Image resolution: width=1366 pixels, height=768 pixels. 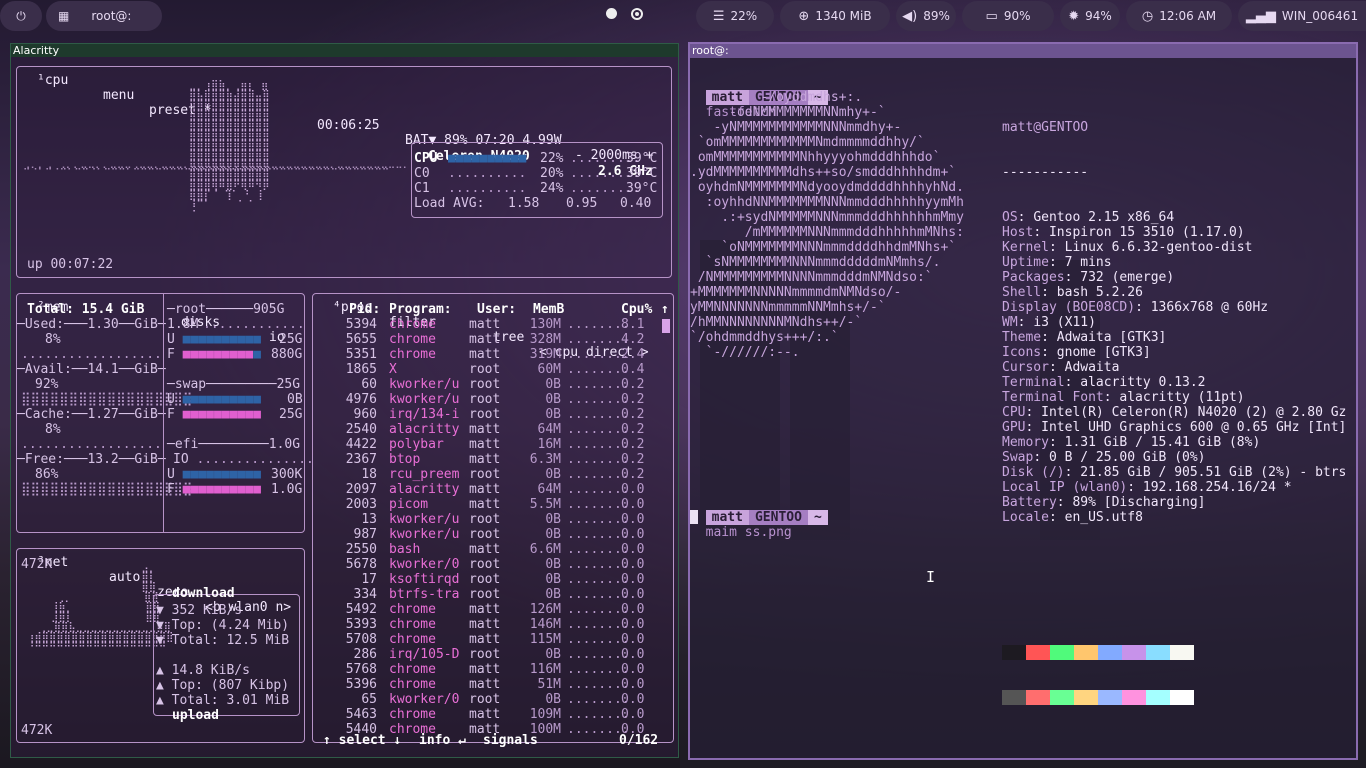 What do you see at coordinates (665, 309) in the screenshot?
I see `scroll-up-icon: ↑` at bounding box center [665, 309].